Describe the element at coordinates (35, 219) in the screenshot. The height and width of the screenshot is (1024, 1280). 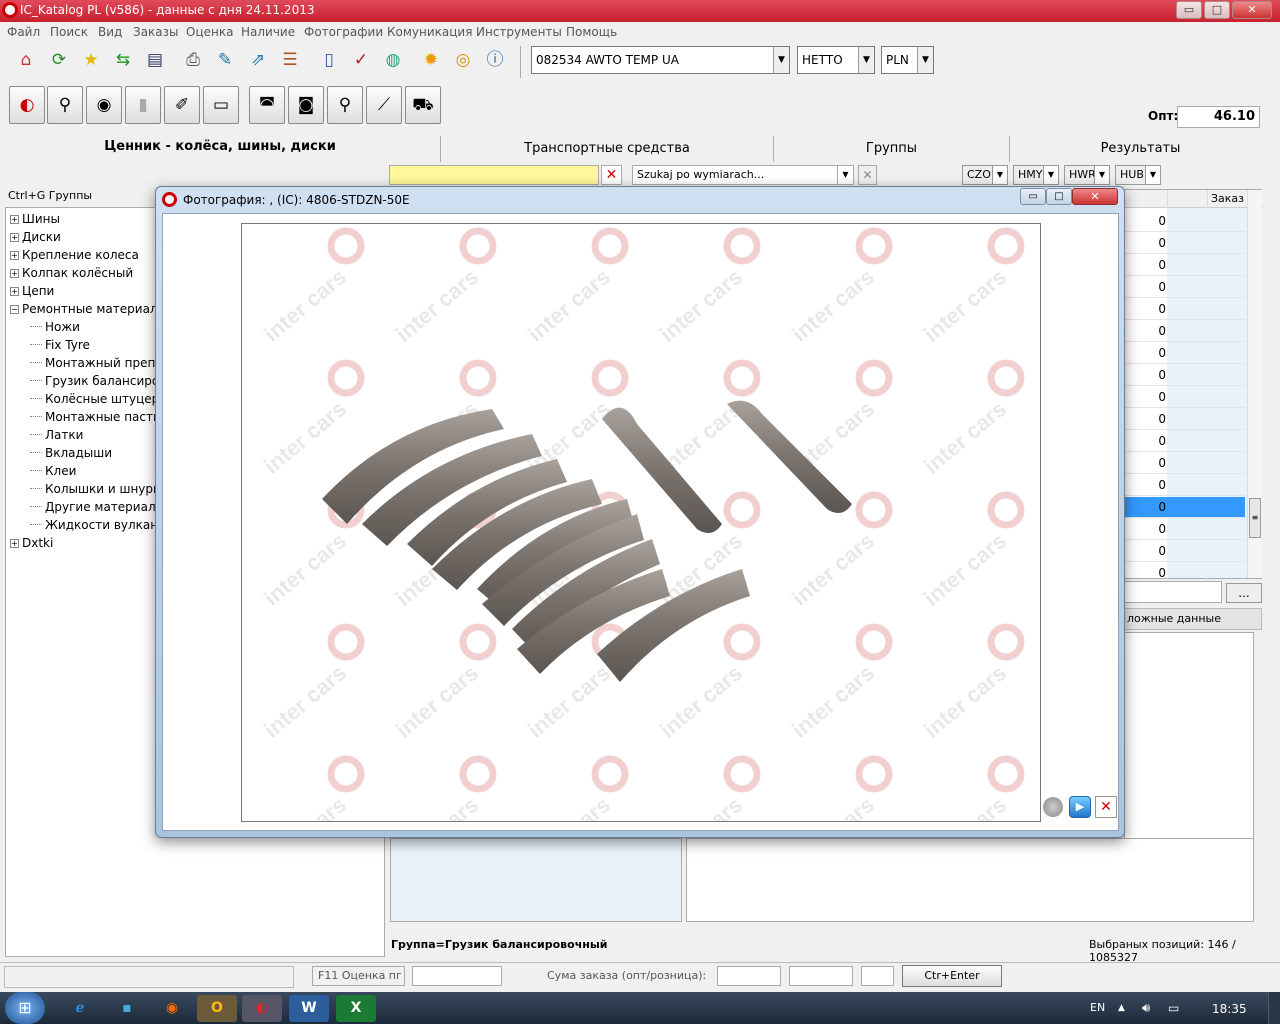
I see `tree-item: + Шины` at that location.